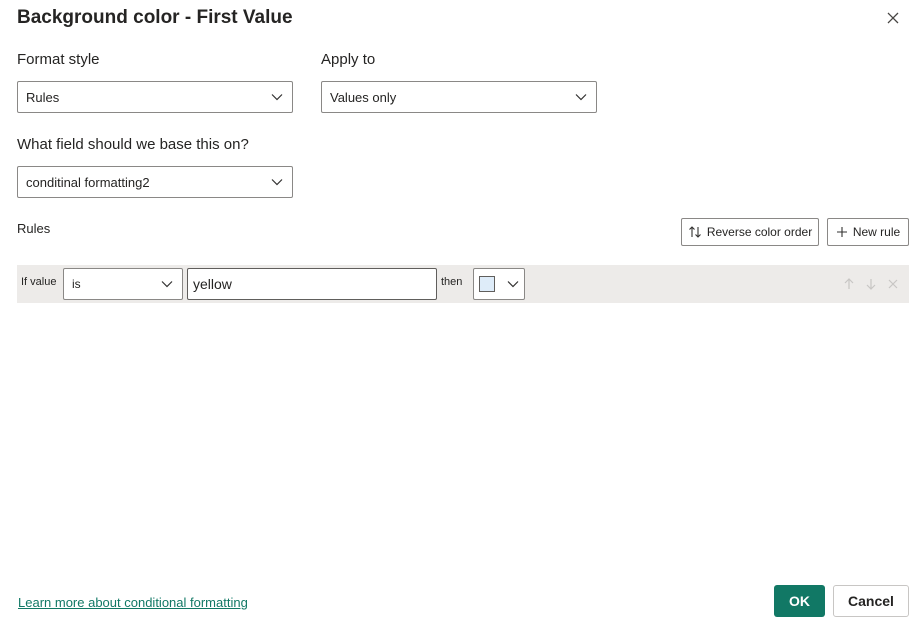  I want to click on if-value-label: If value, so click(39, 282).